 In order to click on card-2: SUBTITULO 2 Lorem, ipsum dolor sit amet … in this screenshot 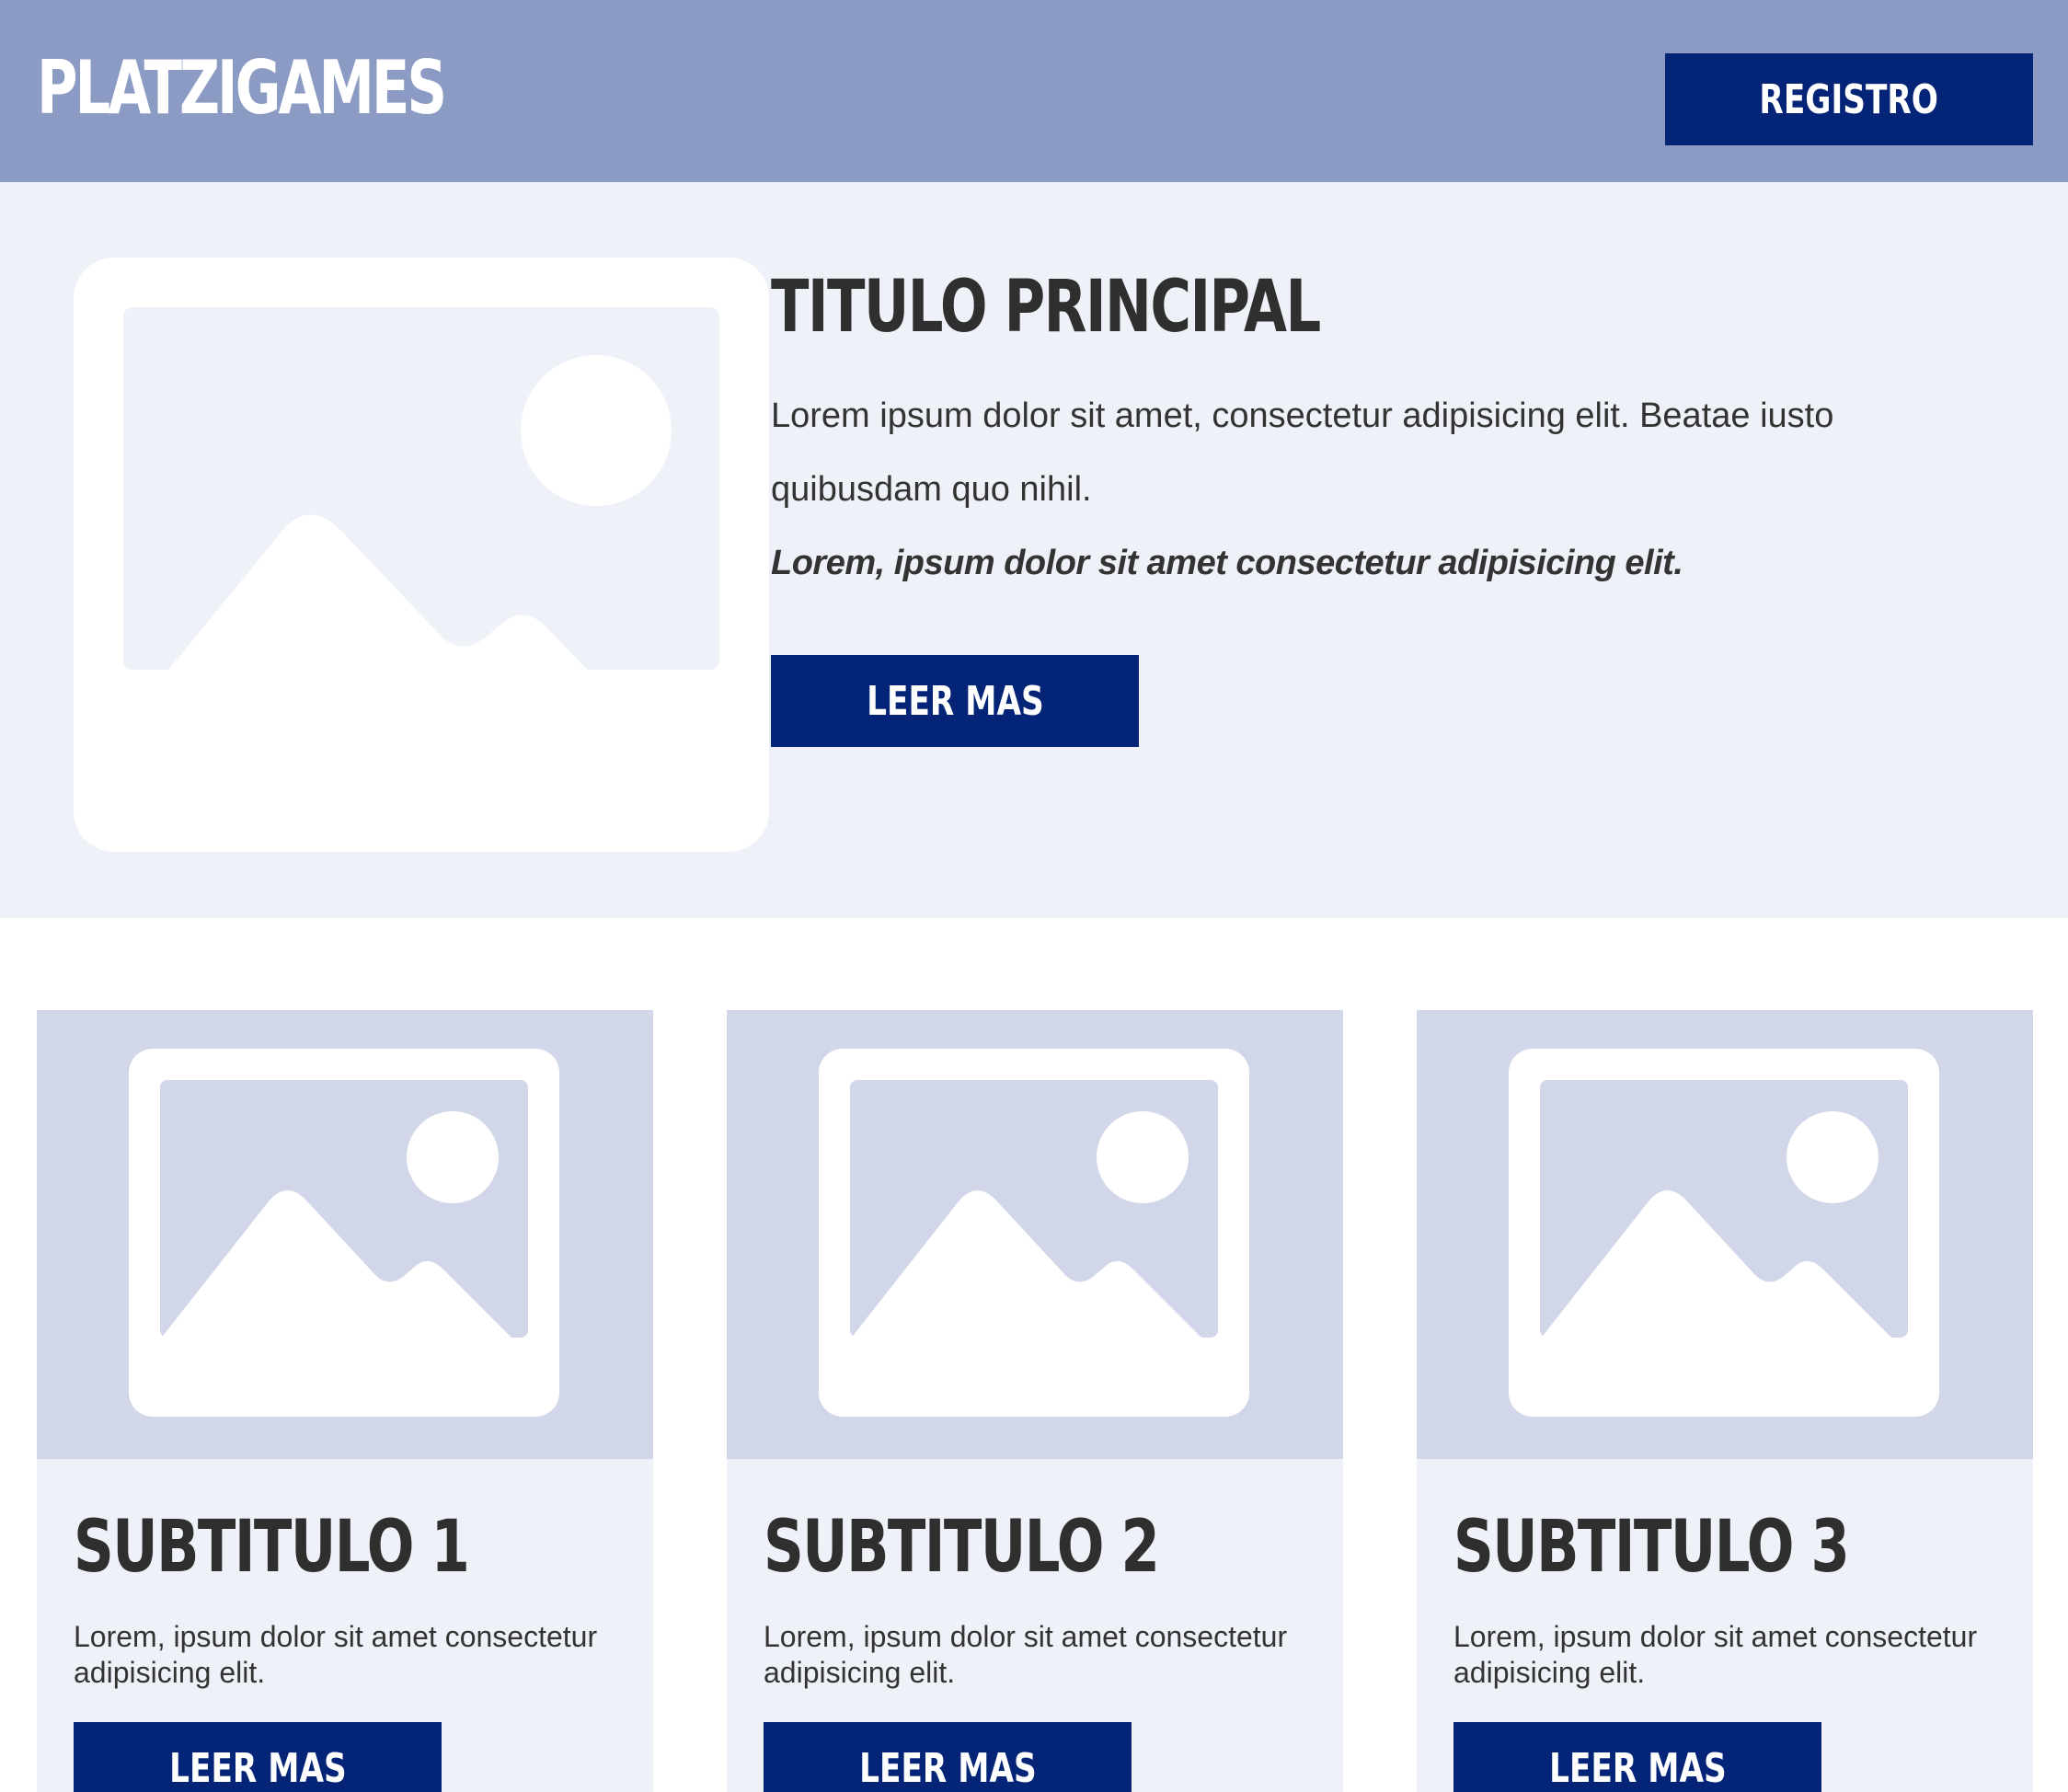, I will do `click(1035, 1401)`.